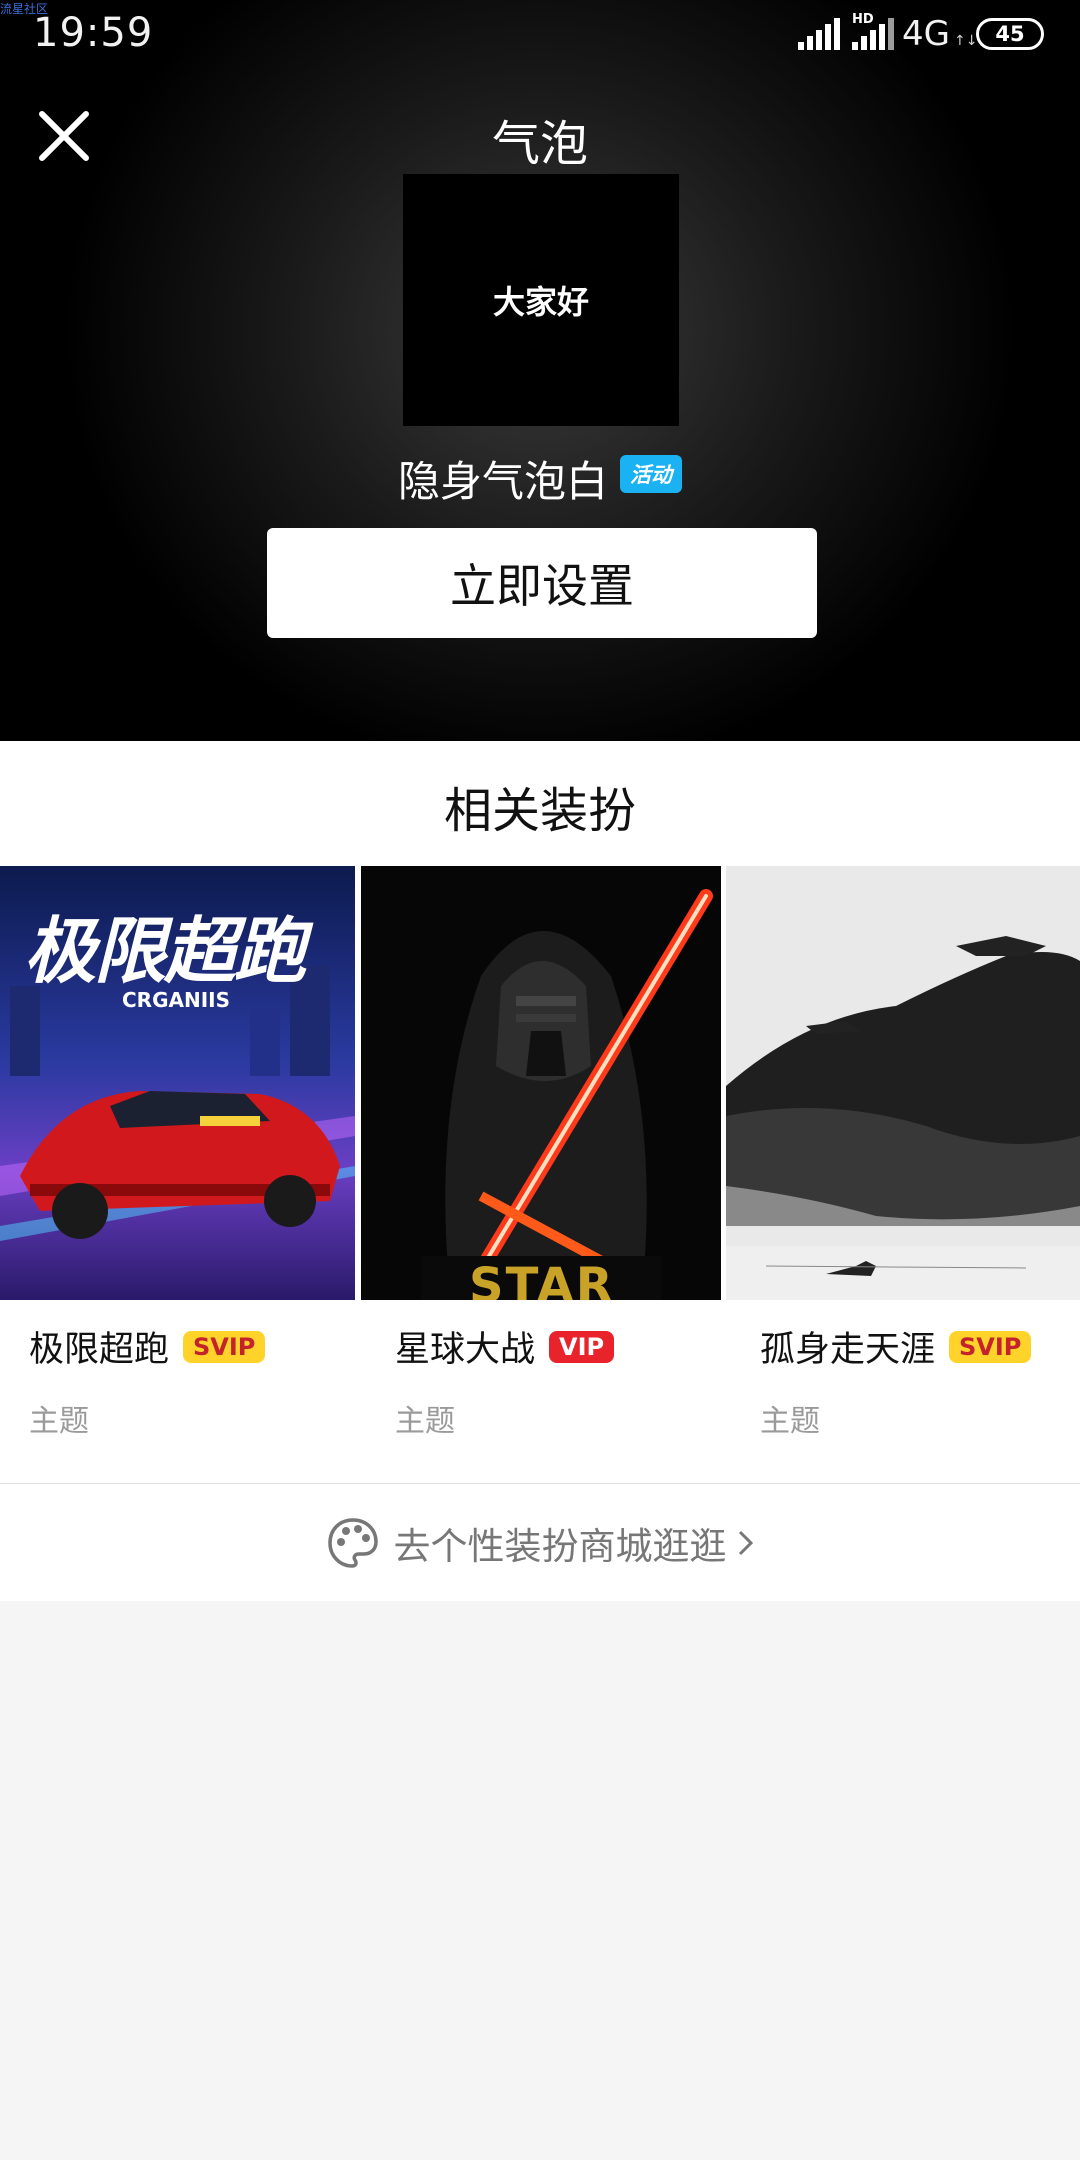 The image size is (1080, 2160). What do you see at coordinates (819, 34) in the screenshot?
I see `signal-strength-icon` at bounding box center [819, 34].